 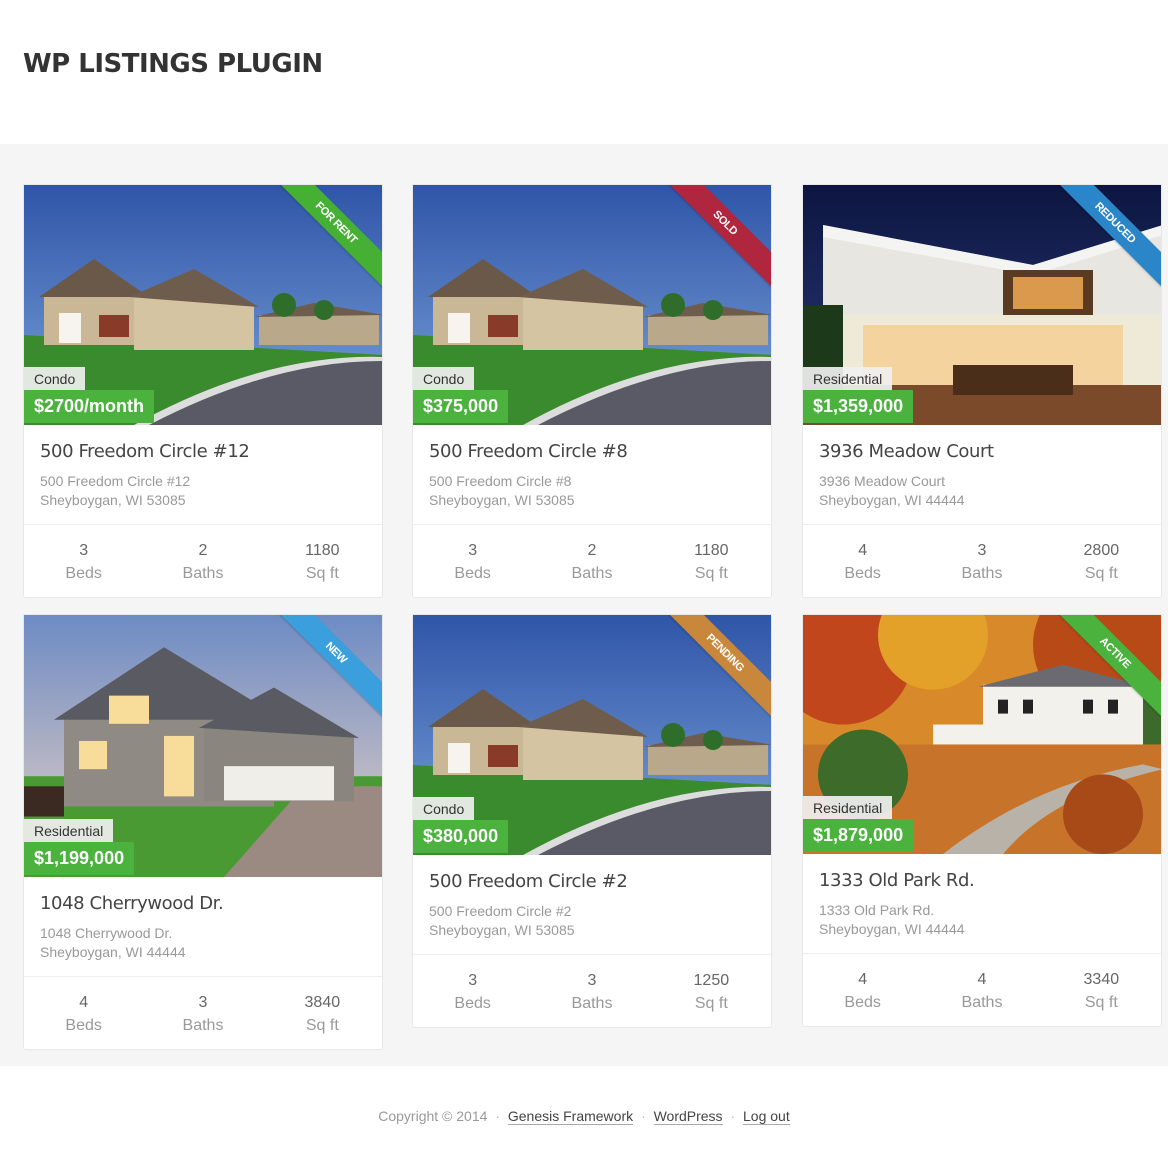 I want to click on price-tag: $375,000, so click(x=461, y=406).